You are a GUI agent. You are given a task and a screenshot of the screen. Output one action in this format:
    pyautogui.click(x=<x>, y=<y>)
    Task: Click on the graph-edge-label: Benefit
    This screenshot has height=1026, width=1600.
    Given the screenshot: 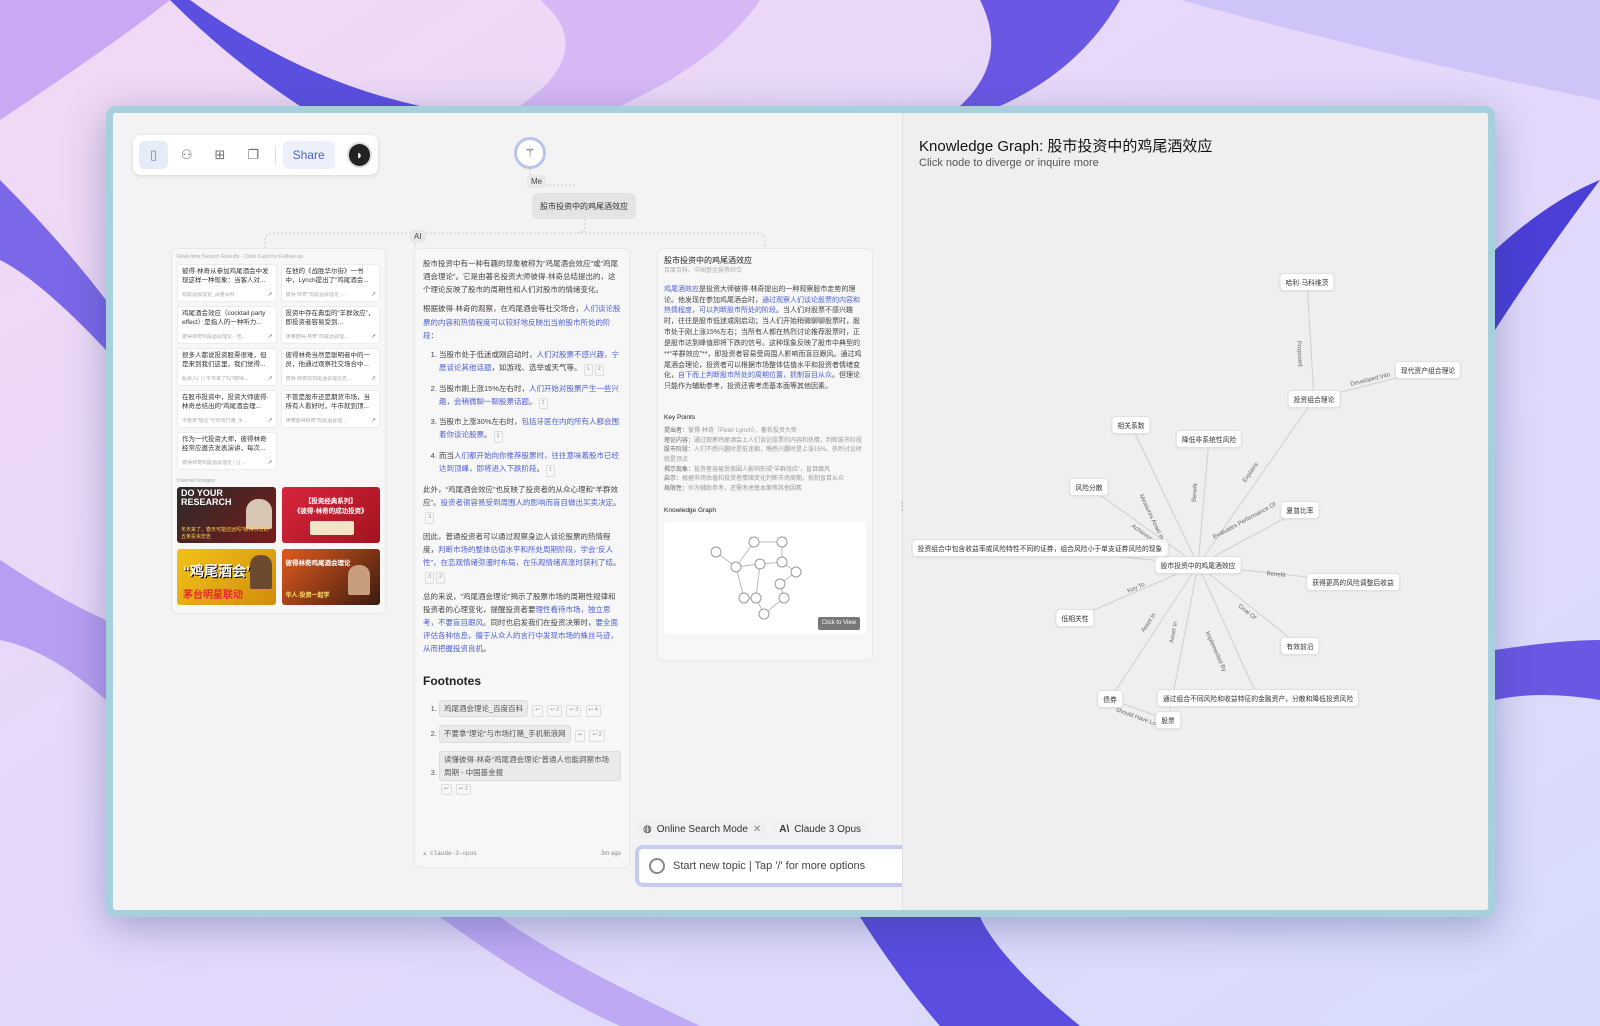 What is the action you would take?
    pyautogui.click(x=1195, y=493)
    